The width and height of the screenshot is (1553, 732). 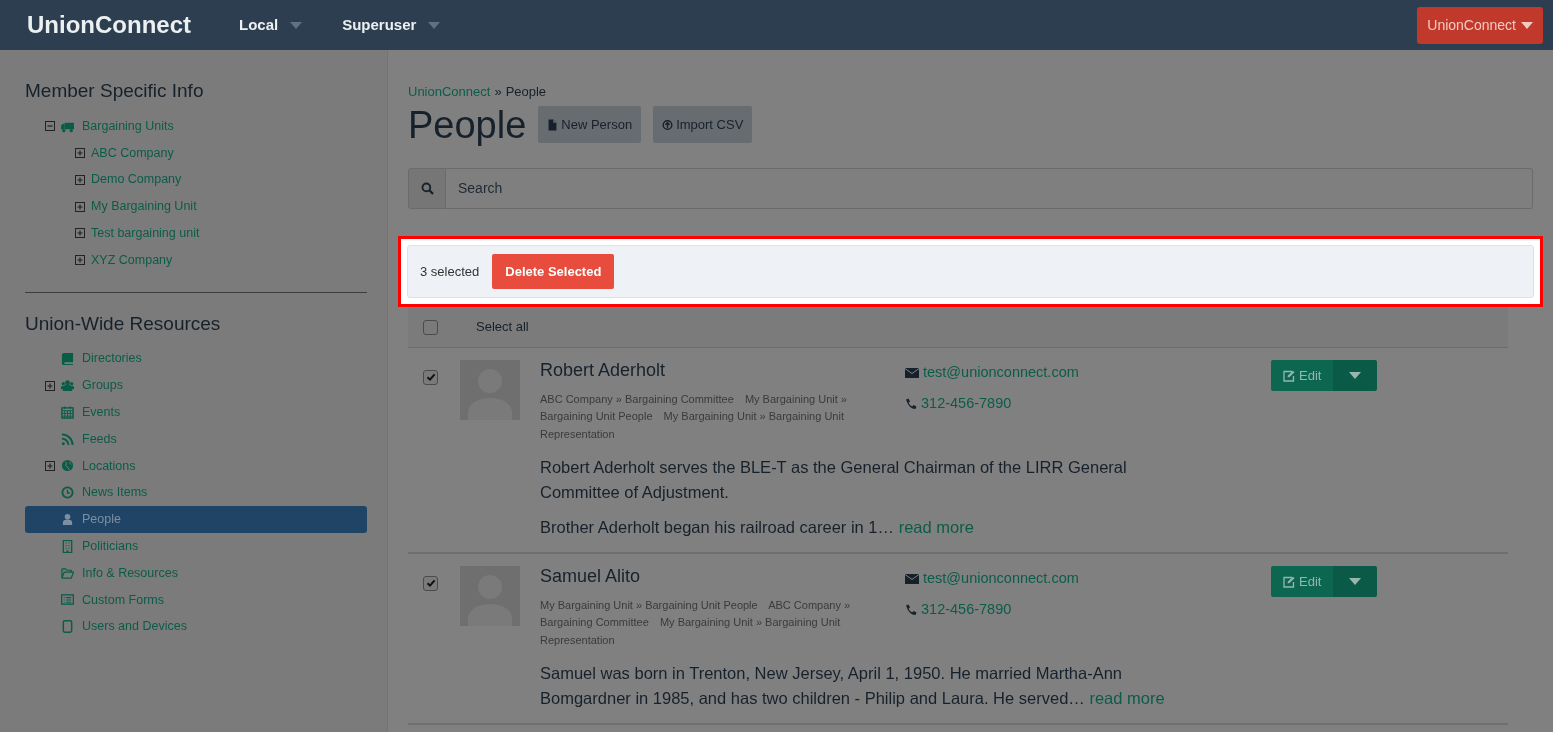 I want to click on calendar-icon, so click(x=67, y=412).